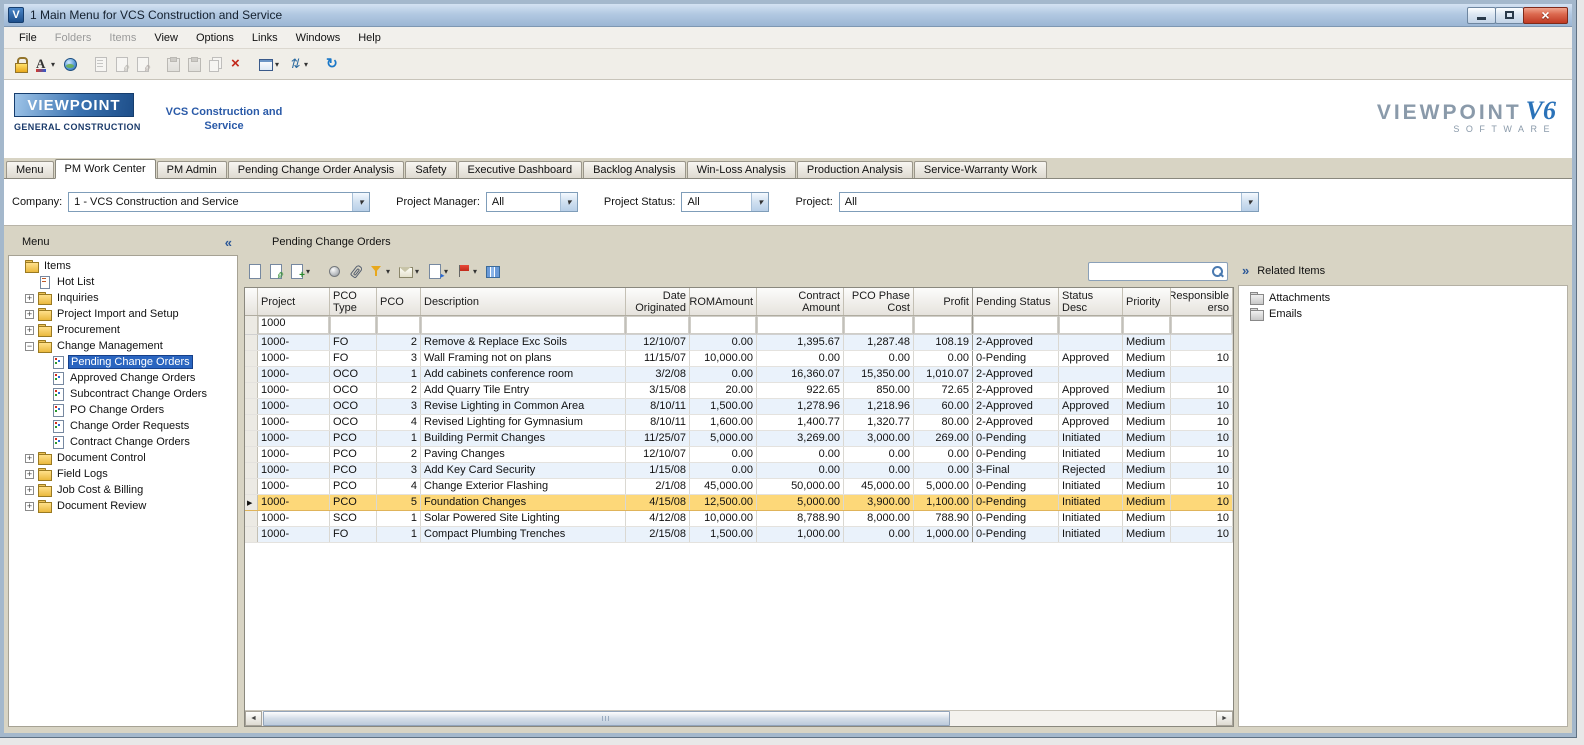 The height and width of the screenshot is (745, 1584). What do you see at coordinates (520, 169) in the screenshot?
I see `tab-executive-dashboard: Executive Dashboard` at bounding box center [520, 169].